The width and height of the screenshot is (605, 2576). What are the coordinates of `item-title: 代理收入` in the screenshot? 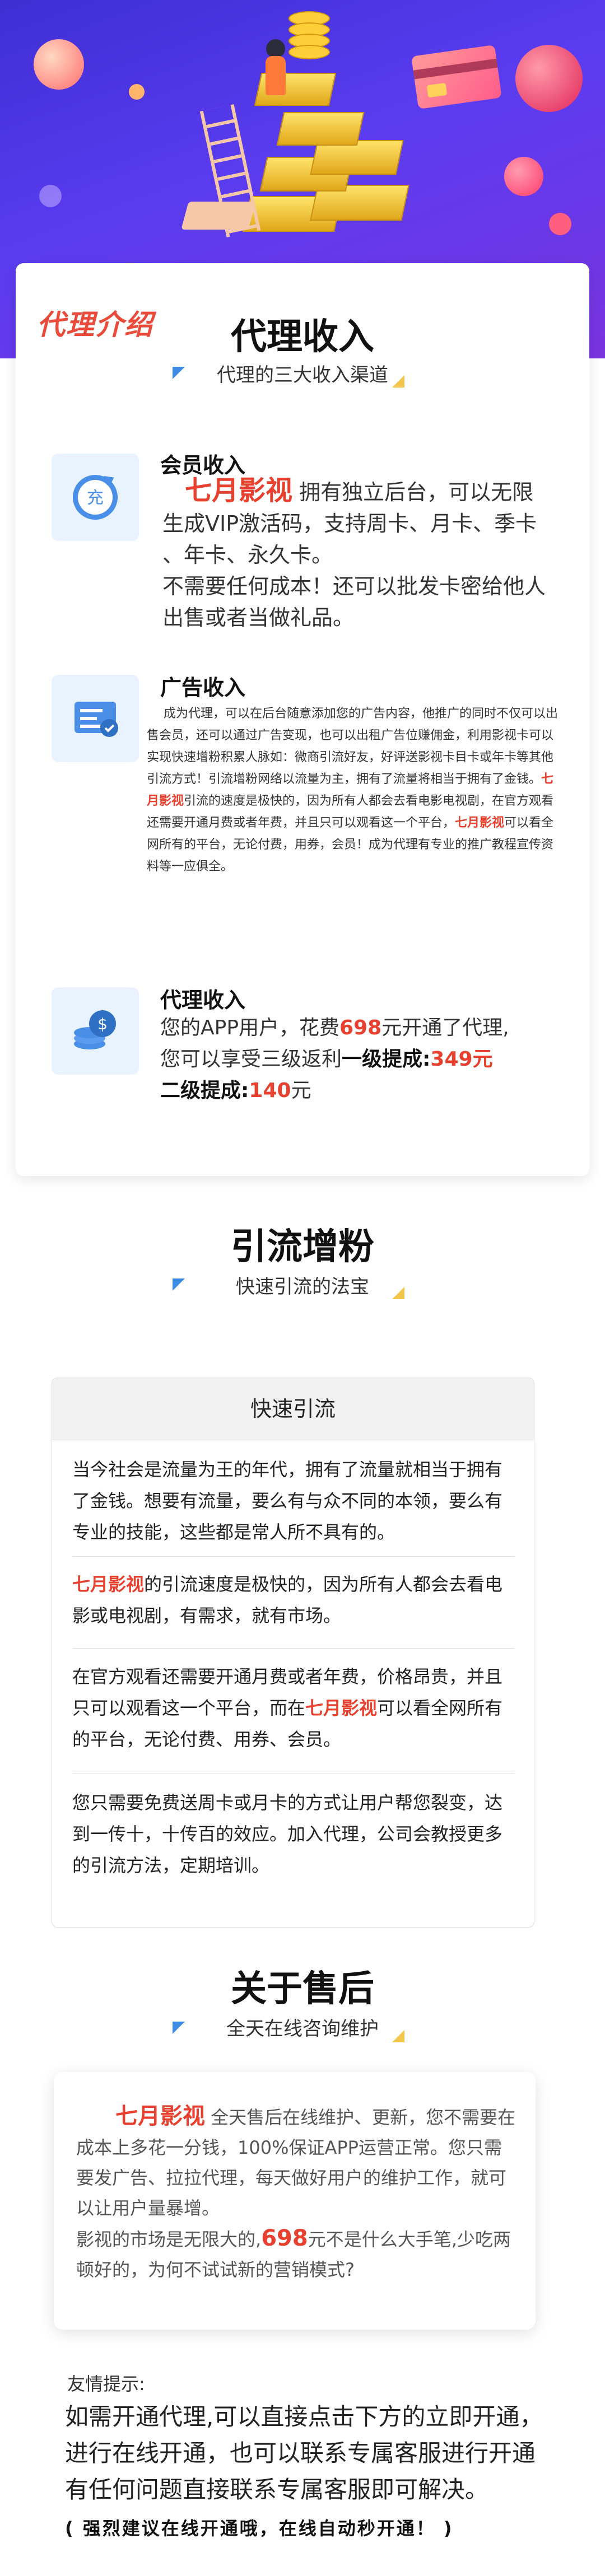 It's located at (203, 1000).